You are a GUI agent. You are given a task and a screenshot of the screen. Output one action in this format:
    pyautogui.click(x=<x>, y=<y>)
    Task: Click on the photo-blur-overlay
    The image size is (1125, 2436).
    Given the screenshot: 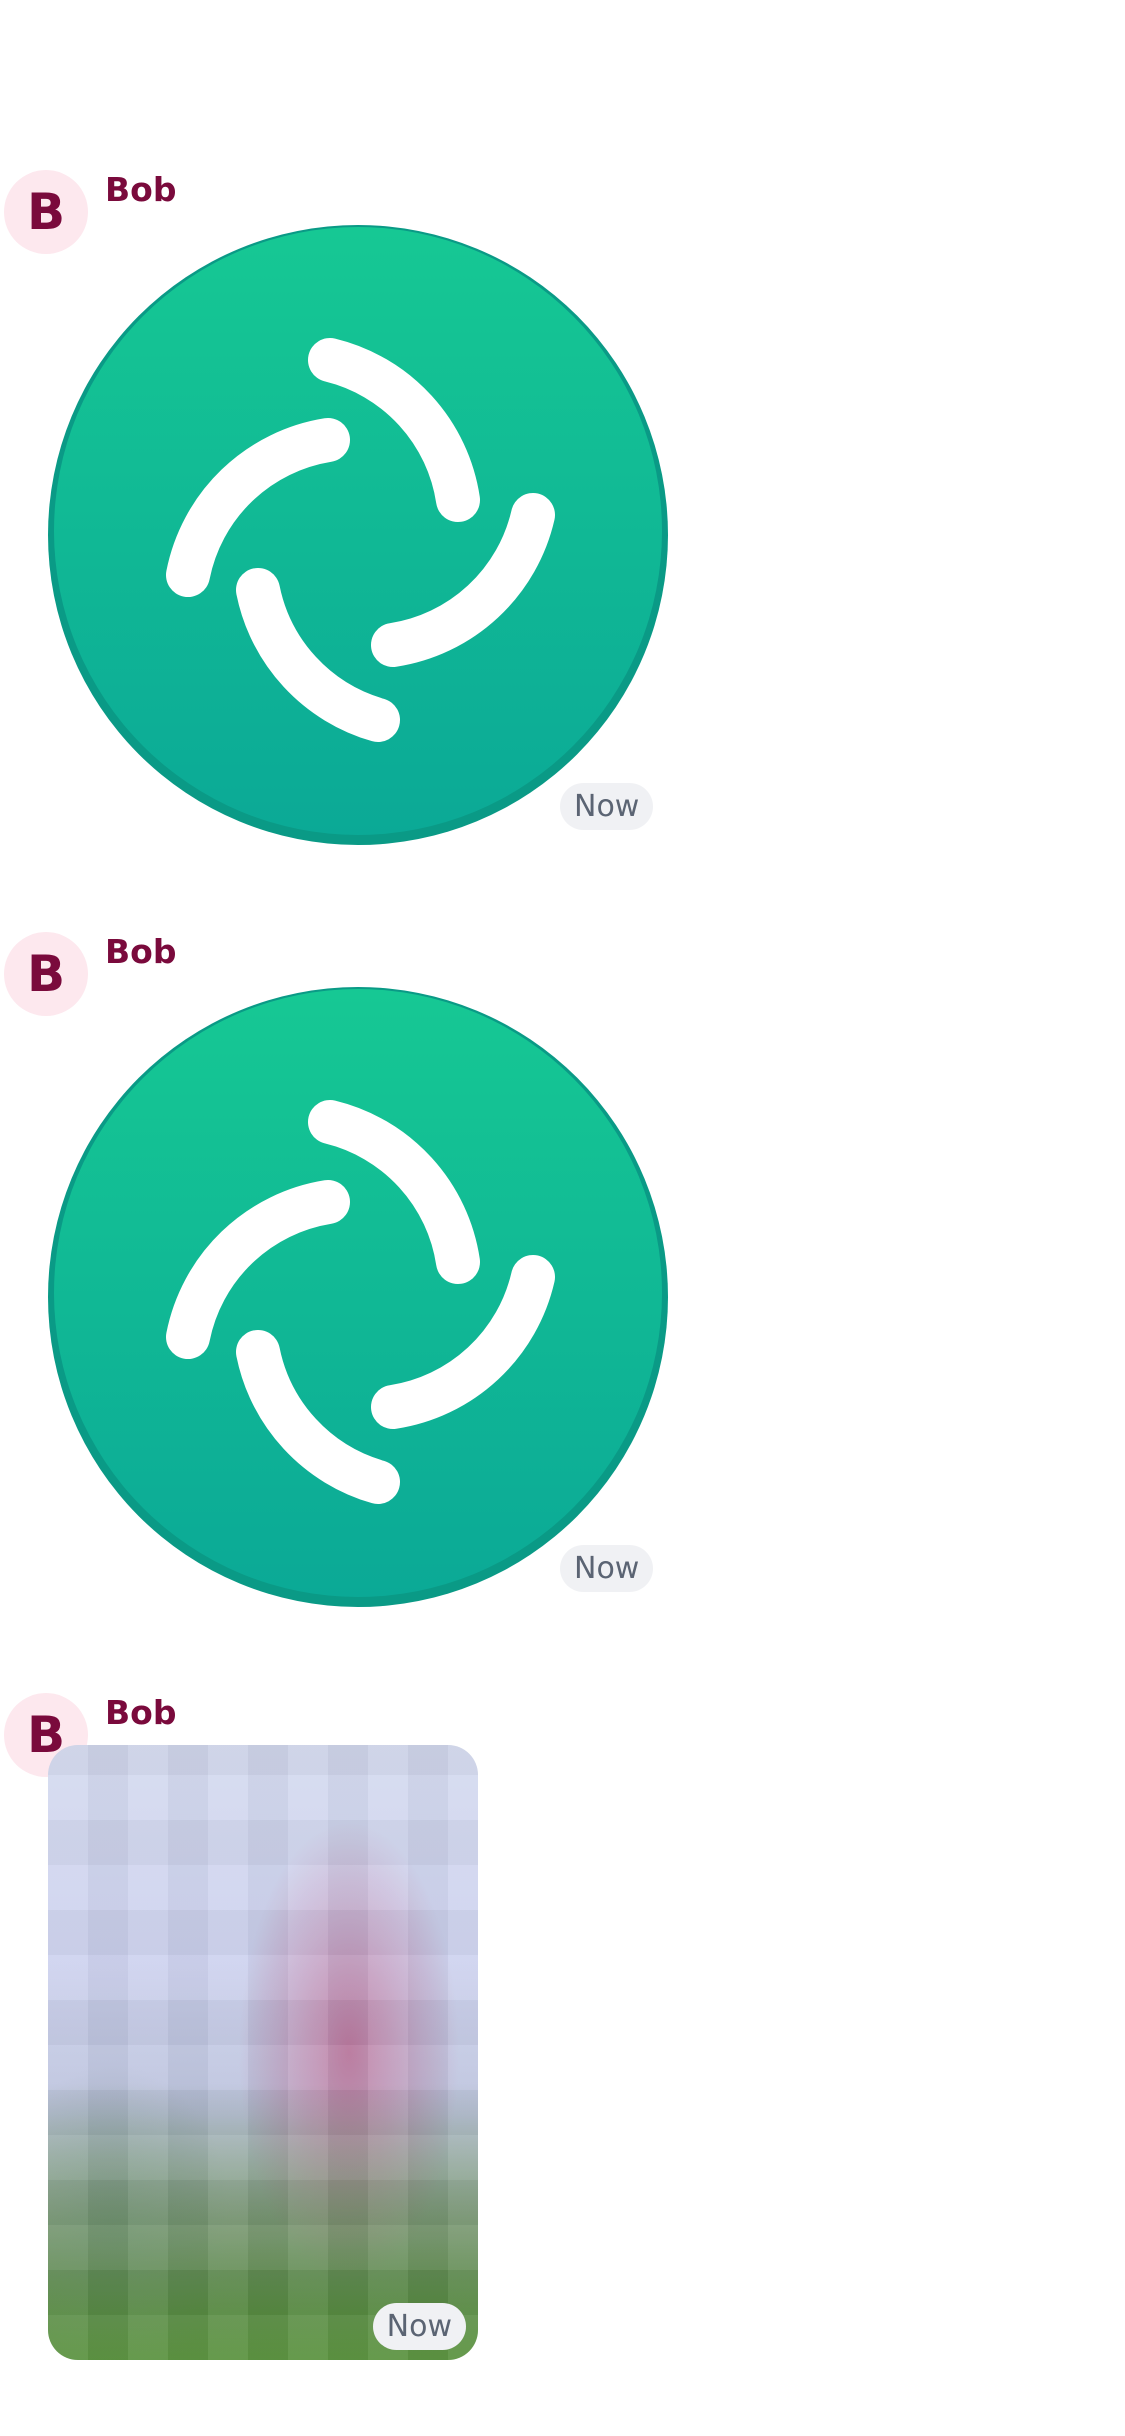 What is the action you would take?
    pyautogui.click(x=263, y=2052)
    